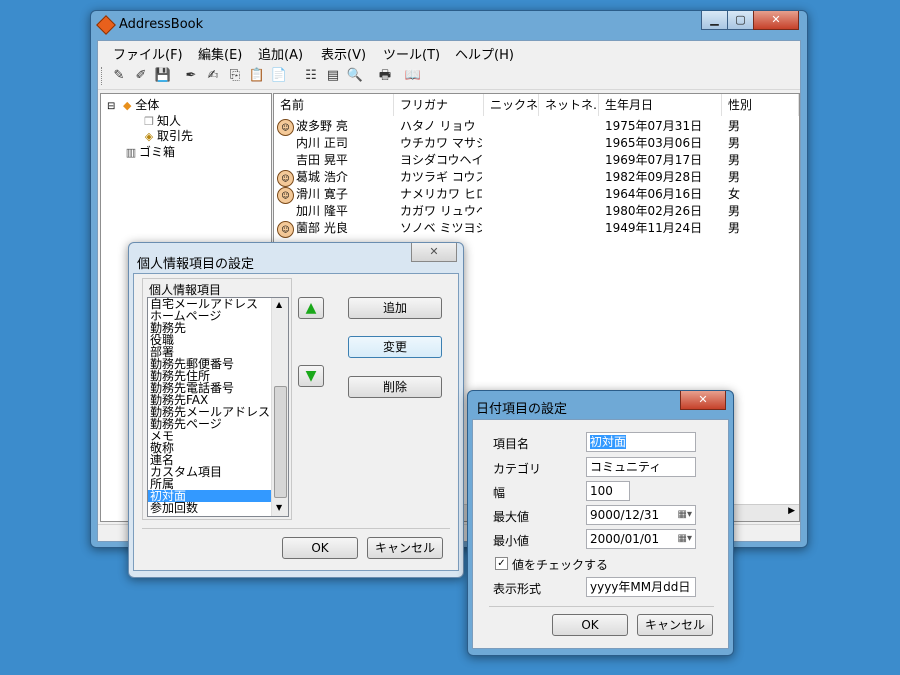  I want to click on pen-icon: ✒, so click(191, 76).